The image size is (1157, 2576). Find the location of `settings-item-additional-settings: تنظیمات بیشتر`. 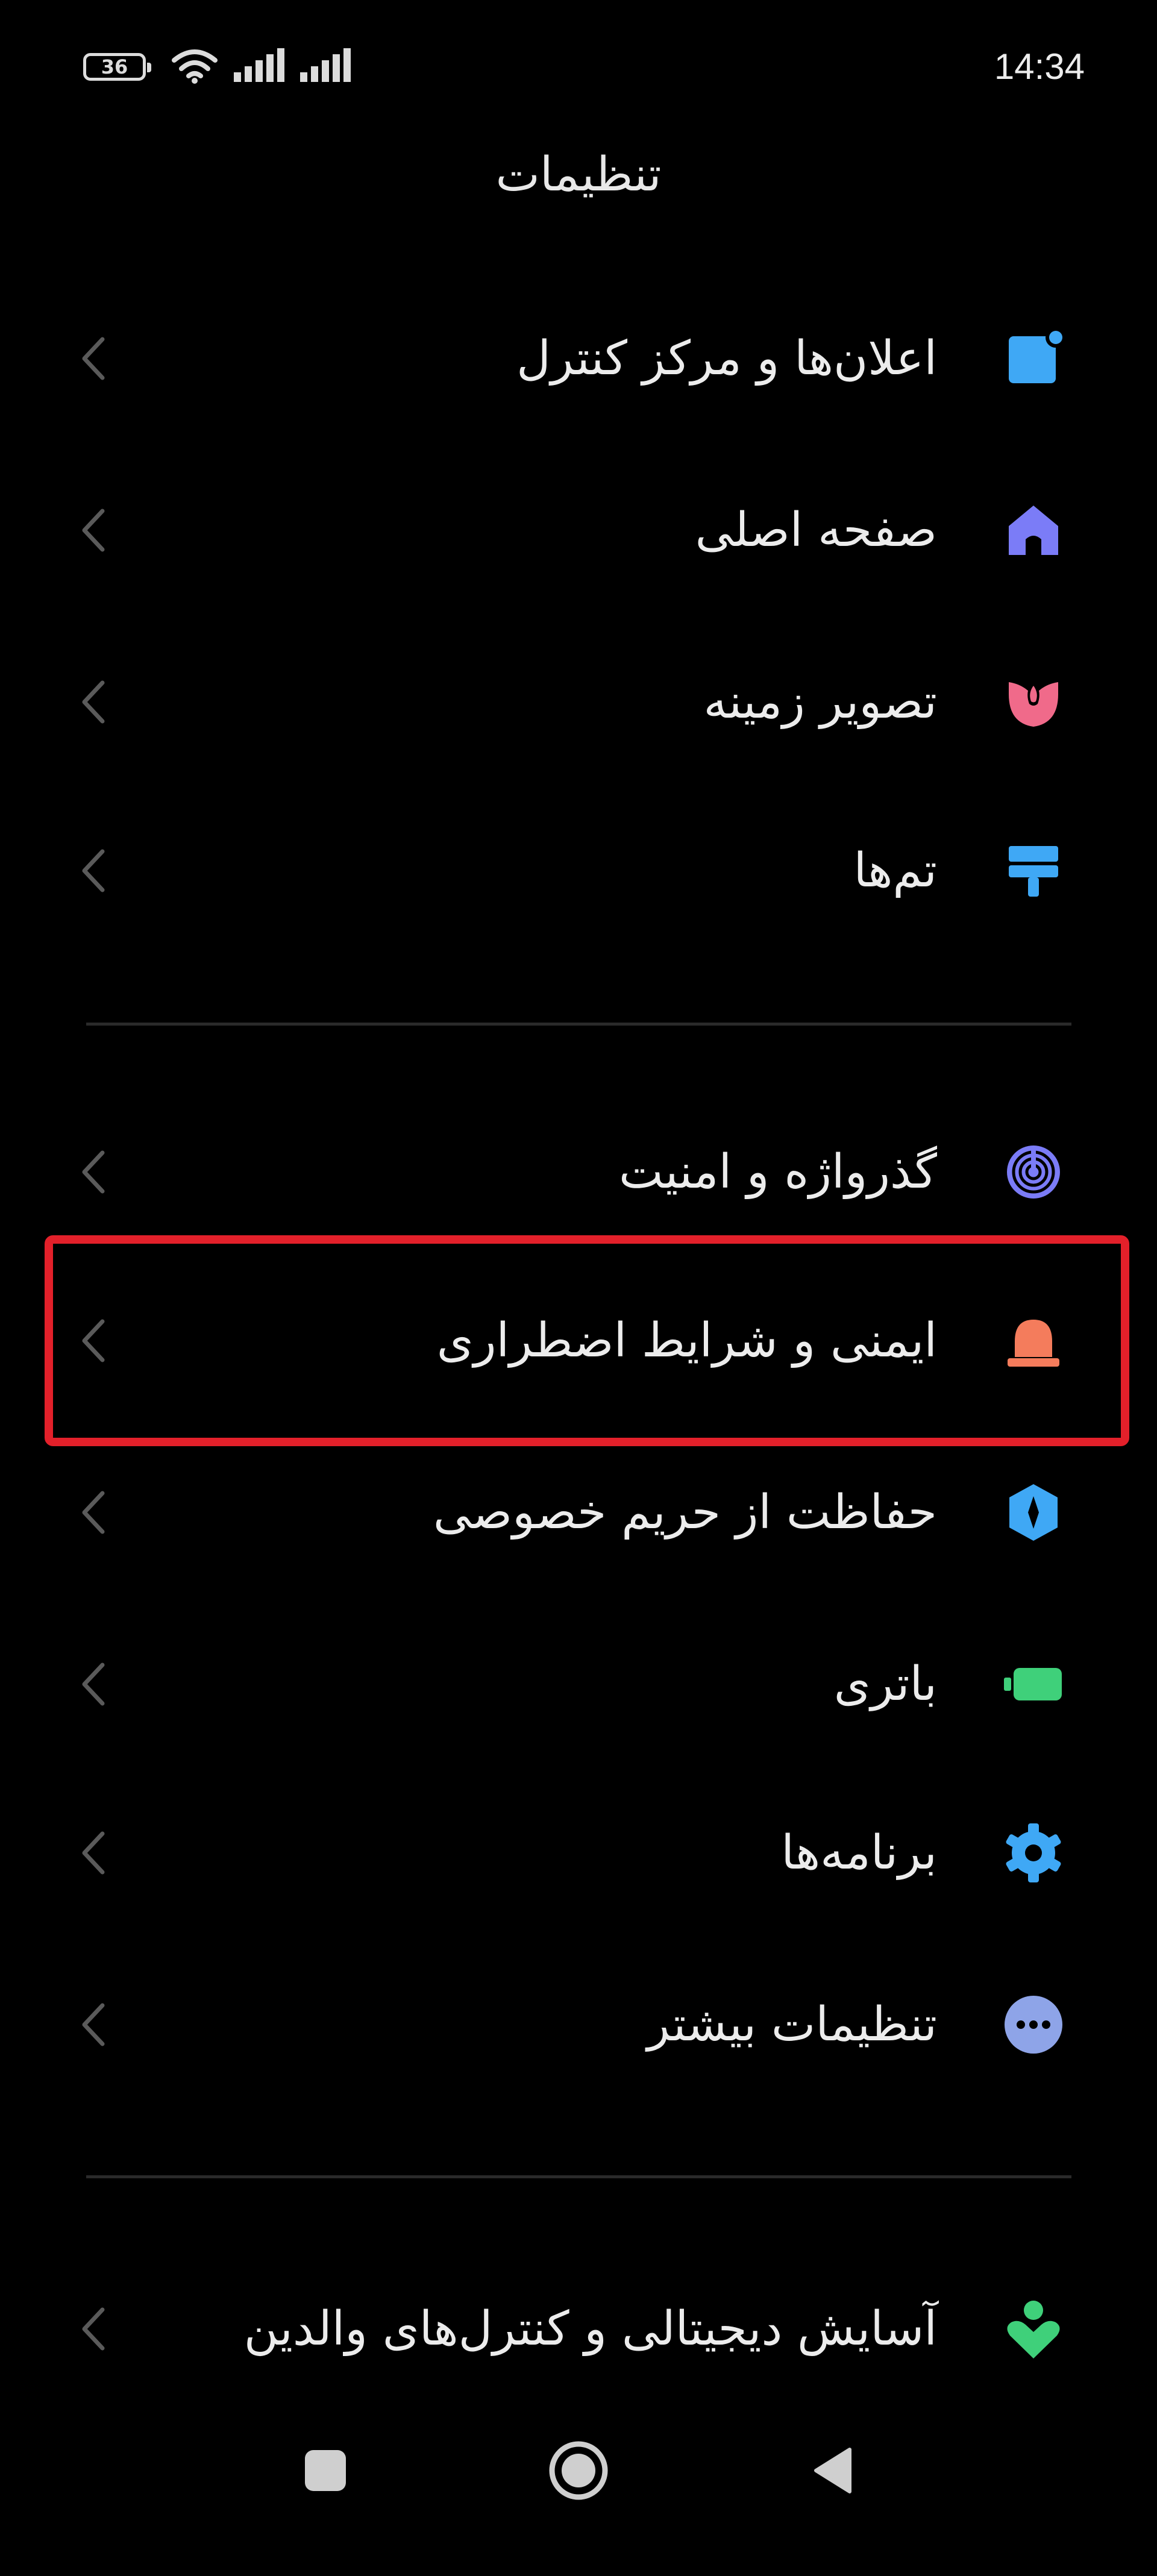

settings-item-additional-settings: تنظیمات بیشتر is located at coordinates (578, 2024).